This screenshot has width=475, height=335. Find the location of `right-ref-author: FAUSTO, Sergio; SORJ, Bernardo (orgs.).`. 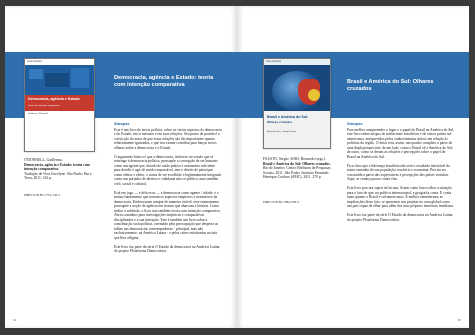

right-ref-author: FAUSTO, Sergio; SORJ, Bernardo (orgs.). is located at coordinates (295, 159).